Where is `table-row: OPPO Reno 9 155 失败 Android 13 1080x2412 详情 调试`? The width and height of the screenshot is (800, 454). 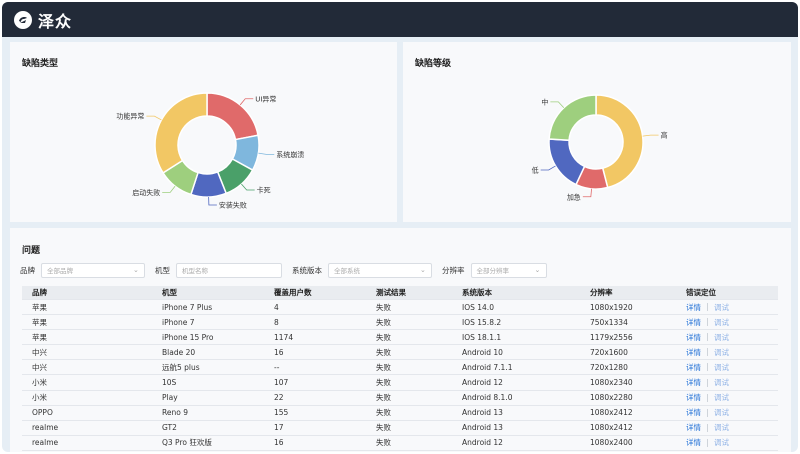
table-row: OPPO Reno 9 155 失败 Android 13 1080x2412 详情 调试 is located at coordinates (400, 413).